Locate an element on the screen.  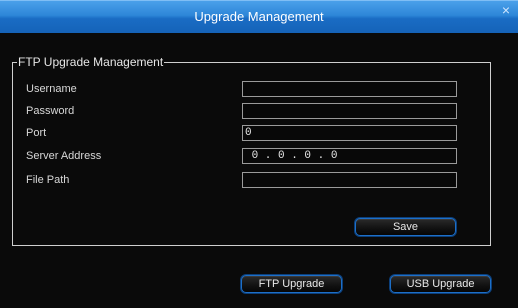
username-field is located at coordinates (349, 89).